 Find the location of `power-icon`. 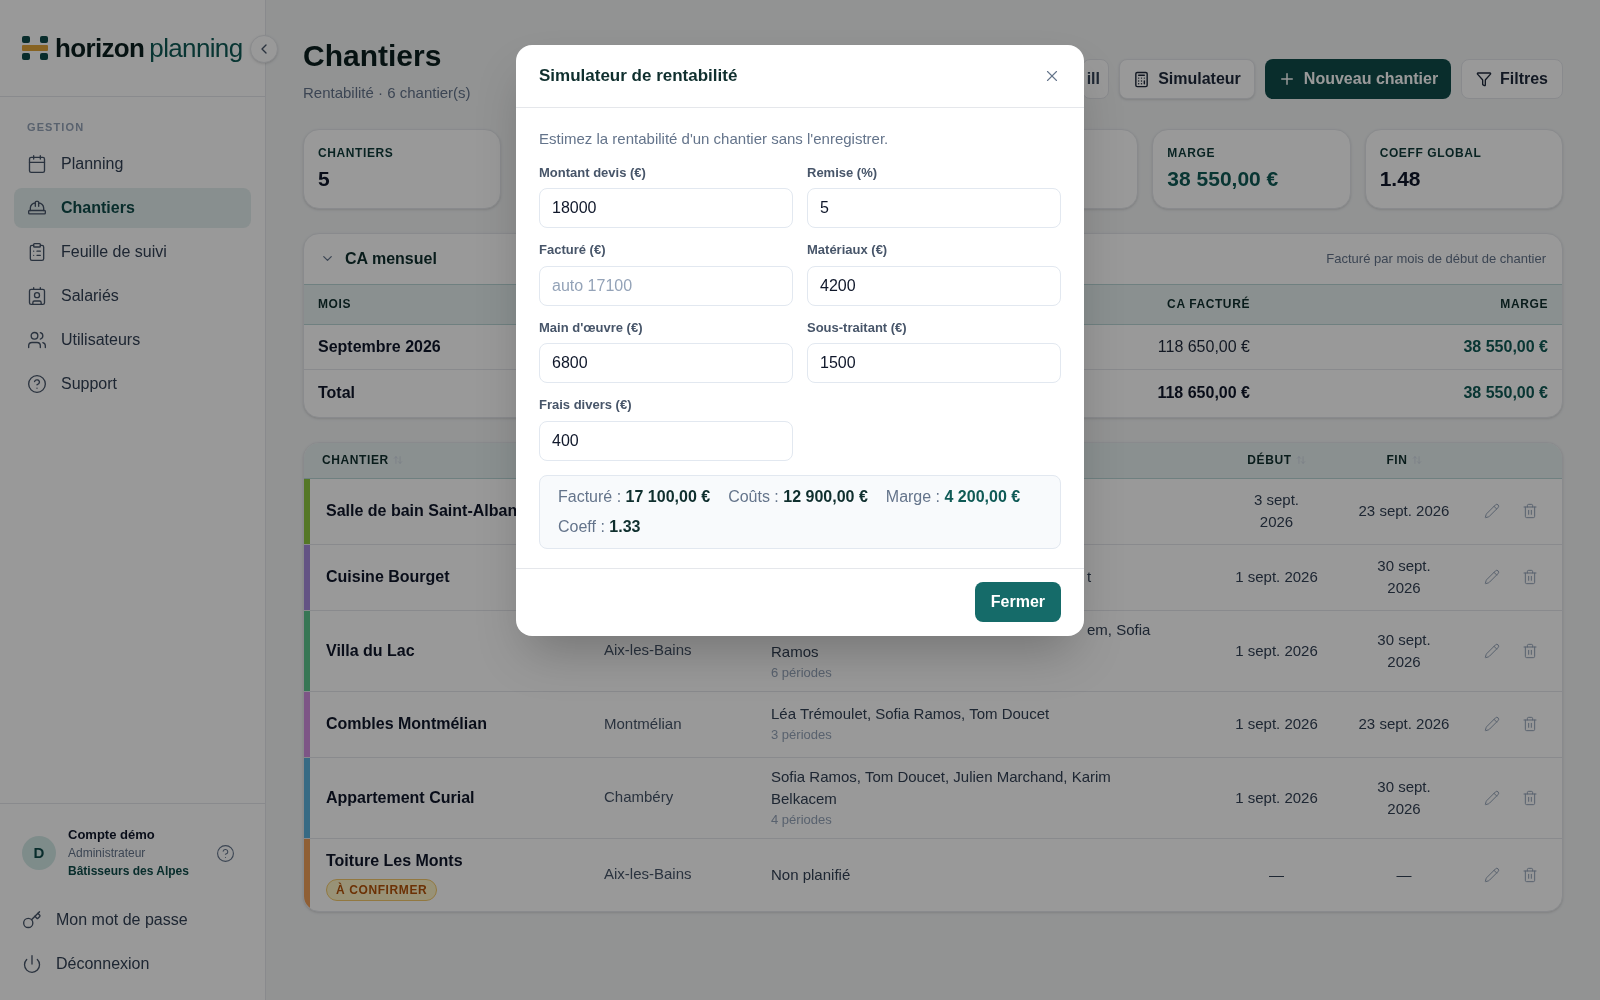

power-icon is located at coordinates (32, 964).